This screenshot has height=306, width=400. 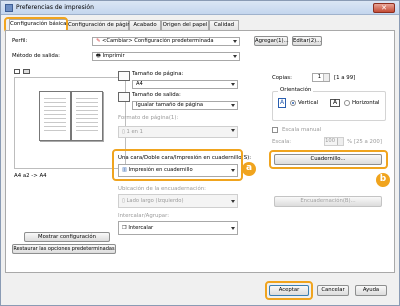 What do you see at coordinates (178, 228) in the screenshot?
I see `collate-select: ❐ Intercalar` at bounding box center [178, 228].